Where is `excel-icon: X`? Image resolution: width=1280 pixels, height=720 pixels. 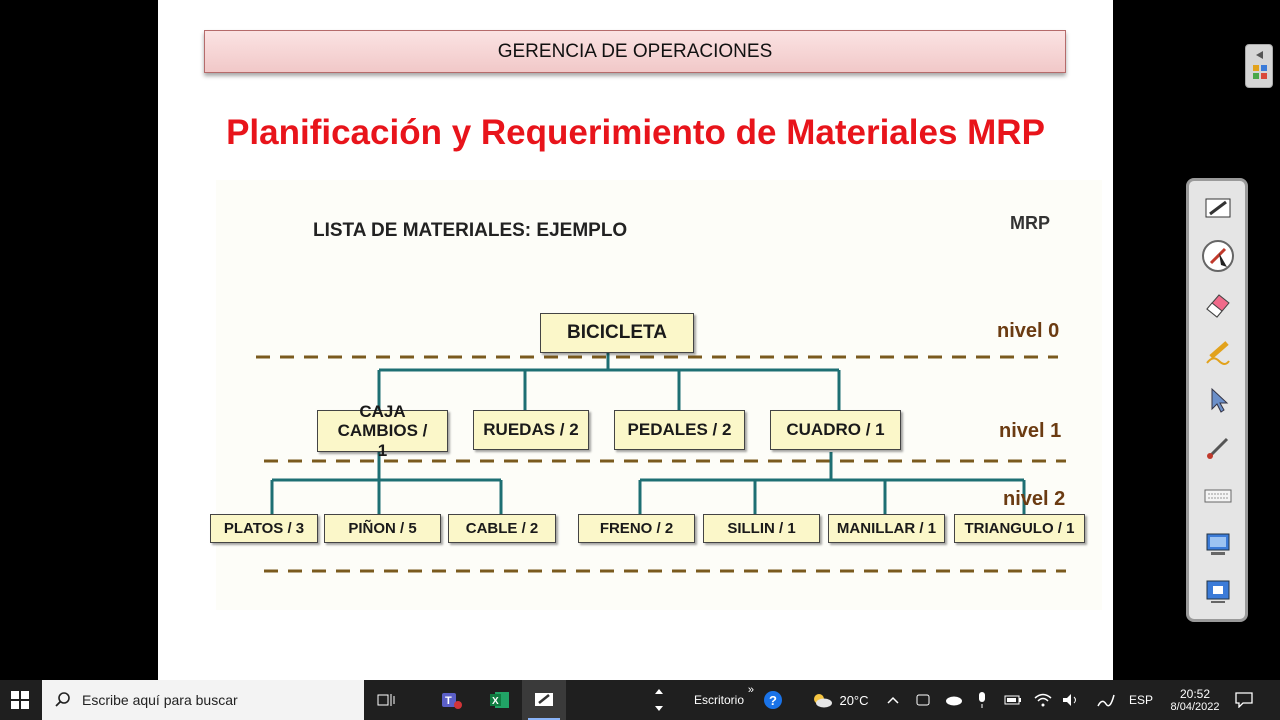 excel-icon: X is located at coordinates (499, 700).